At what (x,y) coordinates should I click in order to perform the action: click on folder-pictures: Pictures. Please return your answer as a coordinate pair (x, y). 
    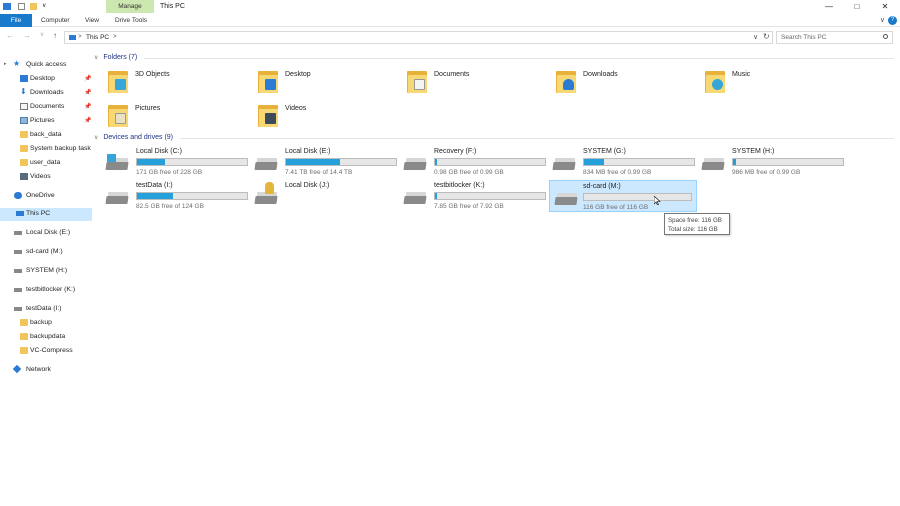
    Looking at the image, I should click on (164, 115).